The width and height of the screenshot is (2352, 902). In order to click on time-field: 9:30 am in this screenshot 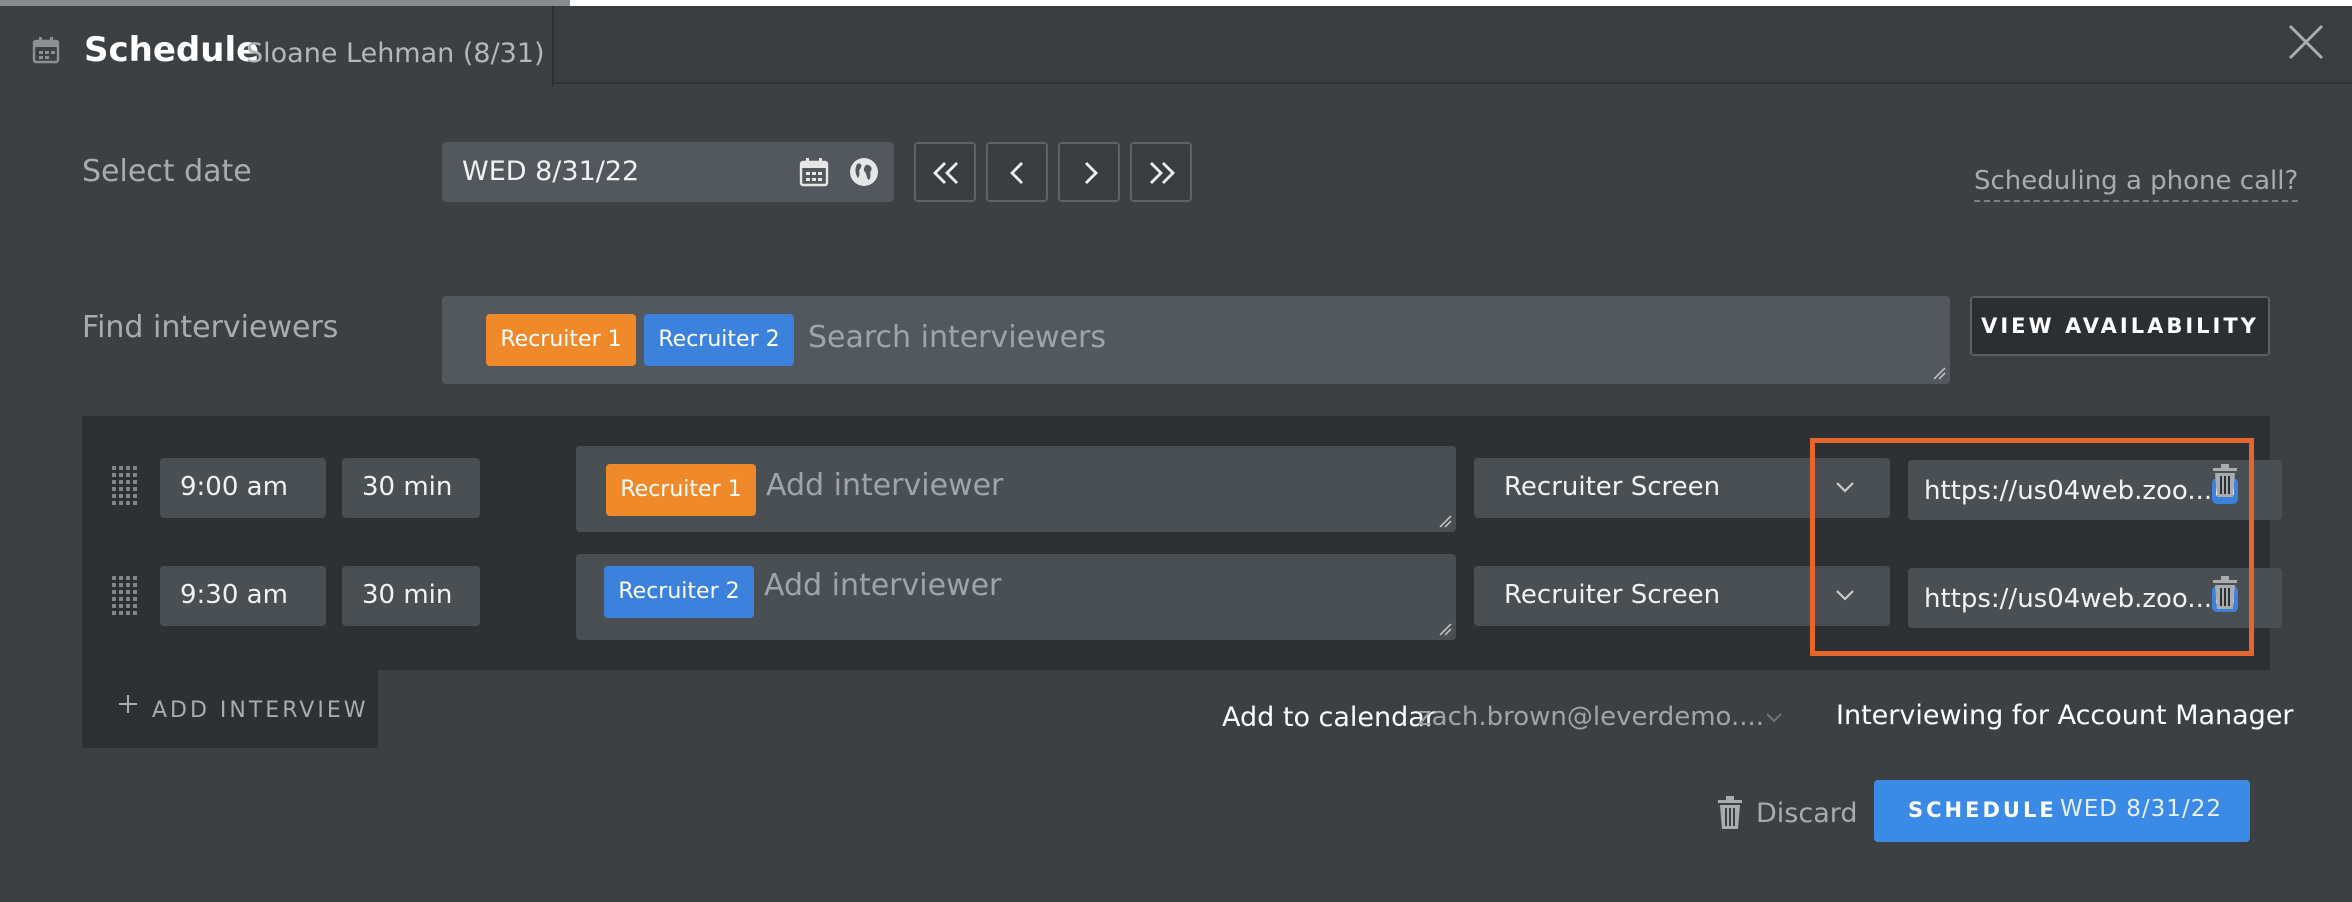, I will do `click(243, 596)`.